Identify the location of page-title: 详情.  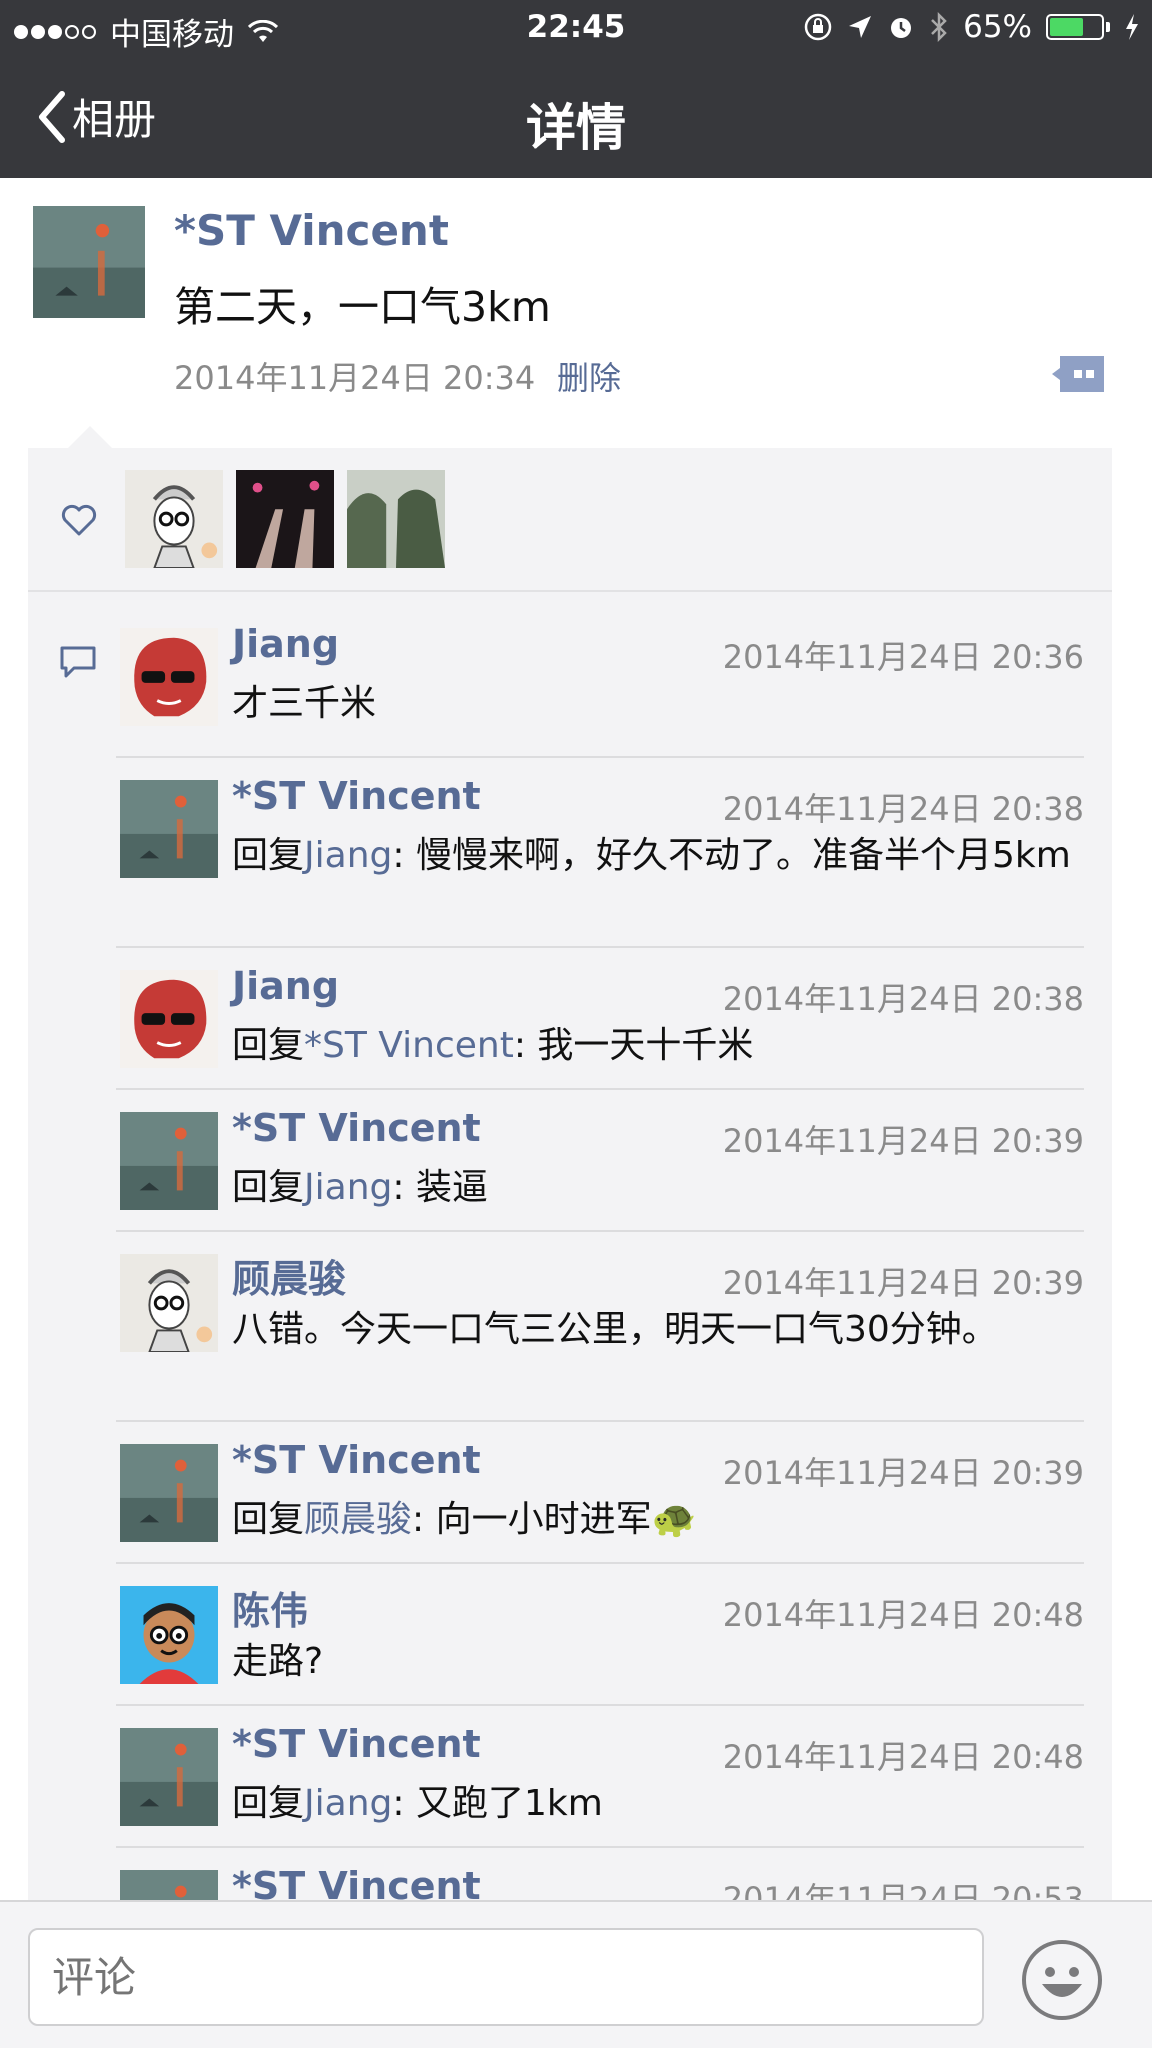
(576, 128).